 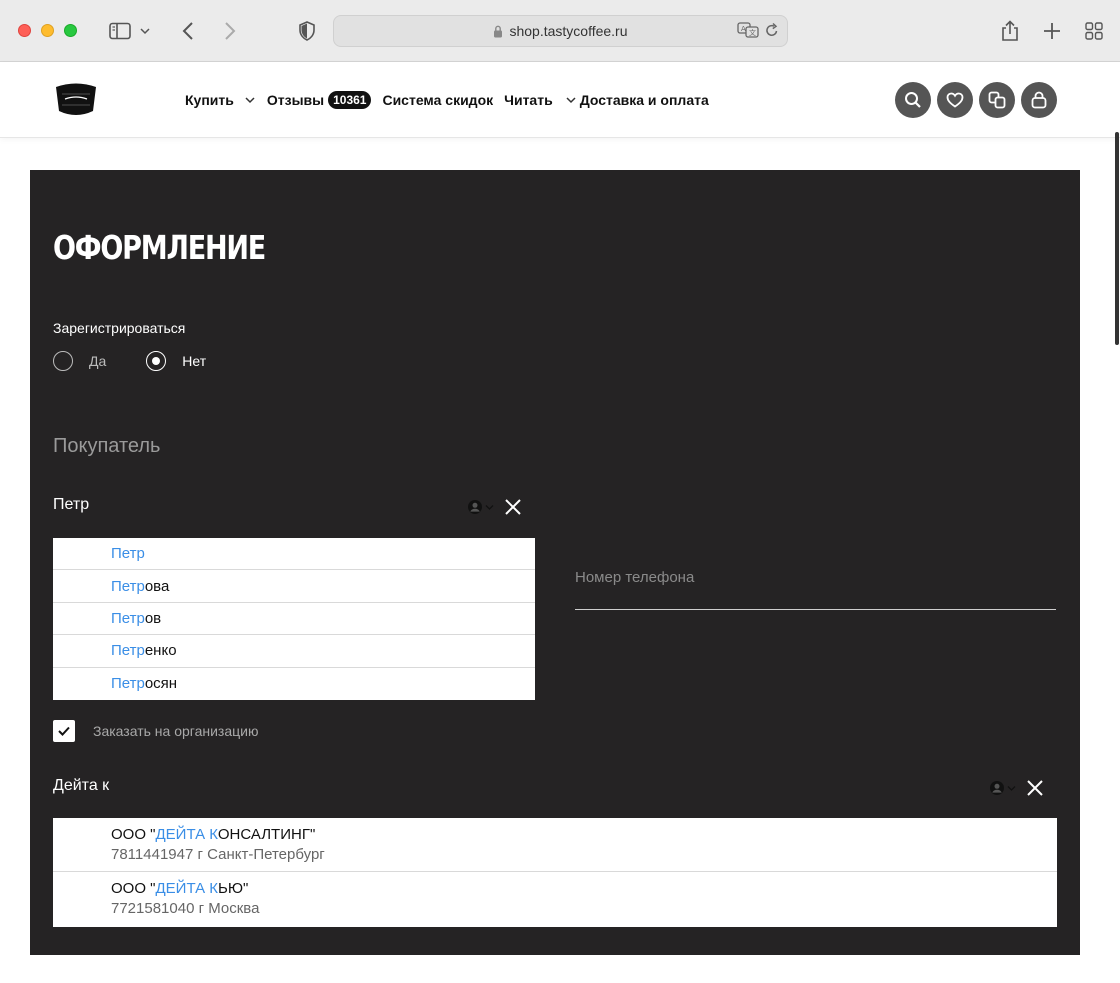 What do you see at coordinates (772, 30) in the screenshot?
I see `reload-icon` at bounding box center [772, 30].